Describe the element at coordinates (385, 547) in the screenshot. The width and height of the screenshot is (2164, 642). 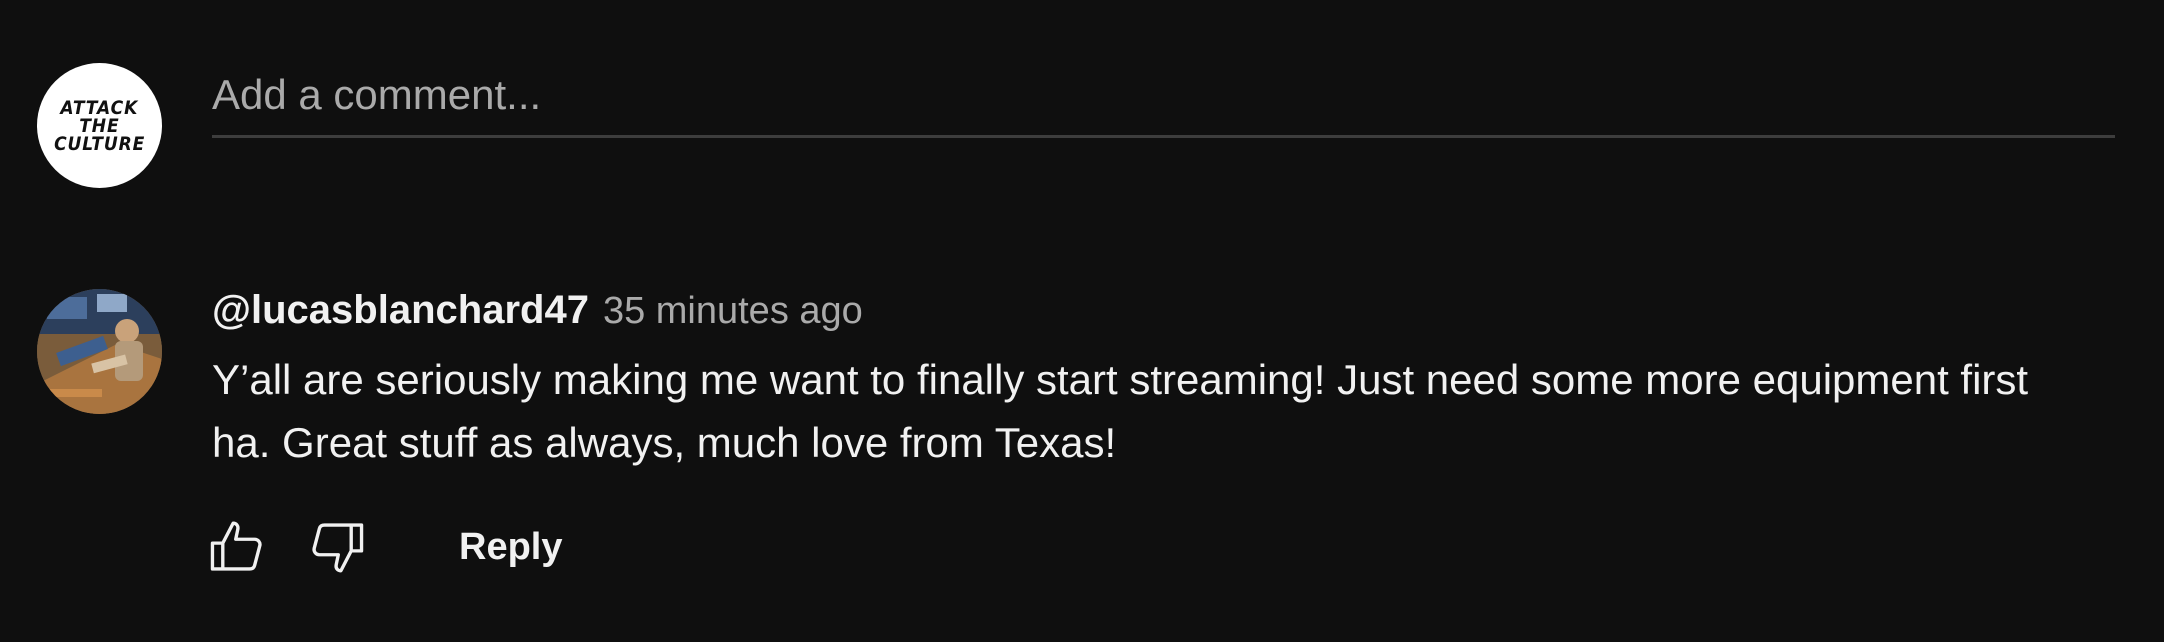
I see `comment-actions: Reply` at that location.